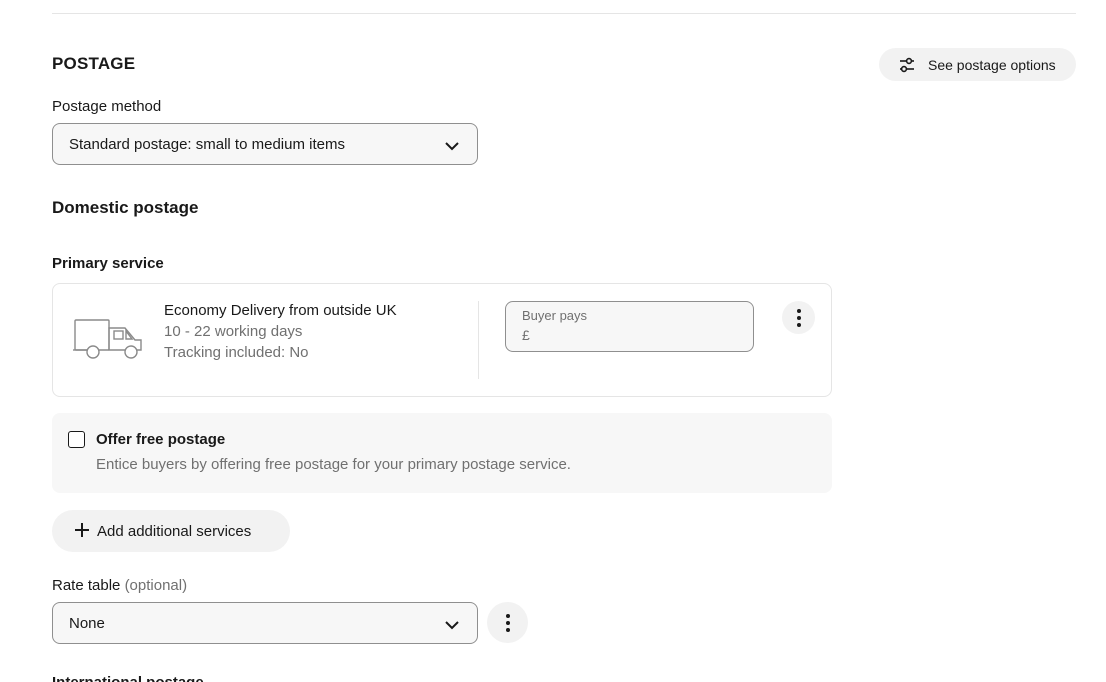 The width and height of the screenshot is (1106, 682). I want to click on service-tracking: Tracking included: No, so click(236, 352).